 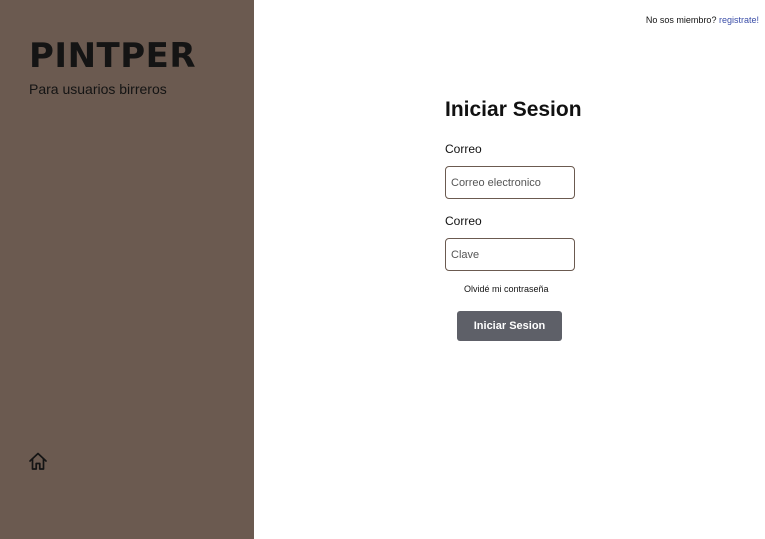 What do you see at coordinates (513, 109) in the screenshot?
I see `page-title: Iniciar Sesion` at bounding box center [513, 109].